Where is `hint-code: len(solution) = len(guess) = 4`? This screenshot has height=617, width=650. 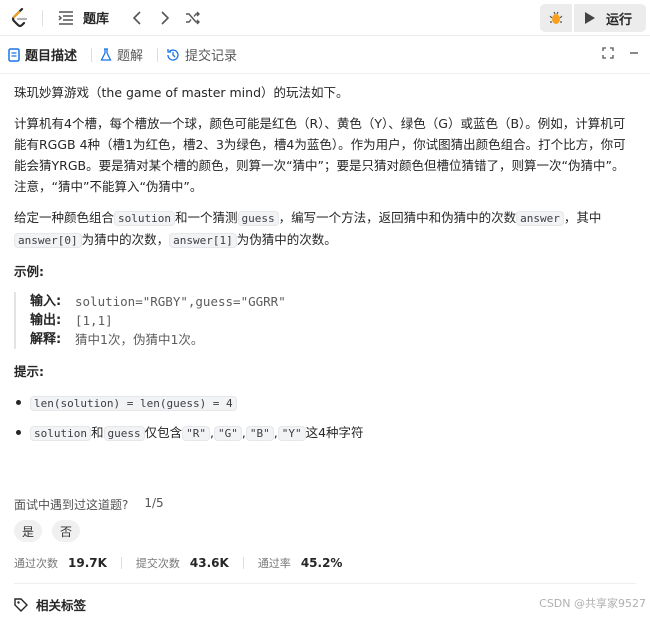
hint-code: len(solution) = len(guess) = 4 is located at coordinates (133, 403).